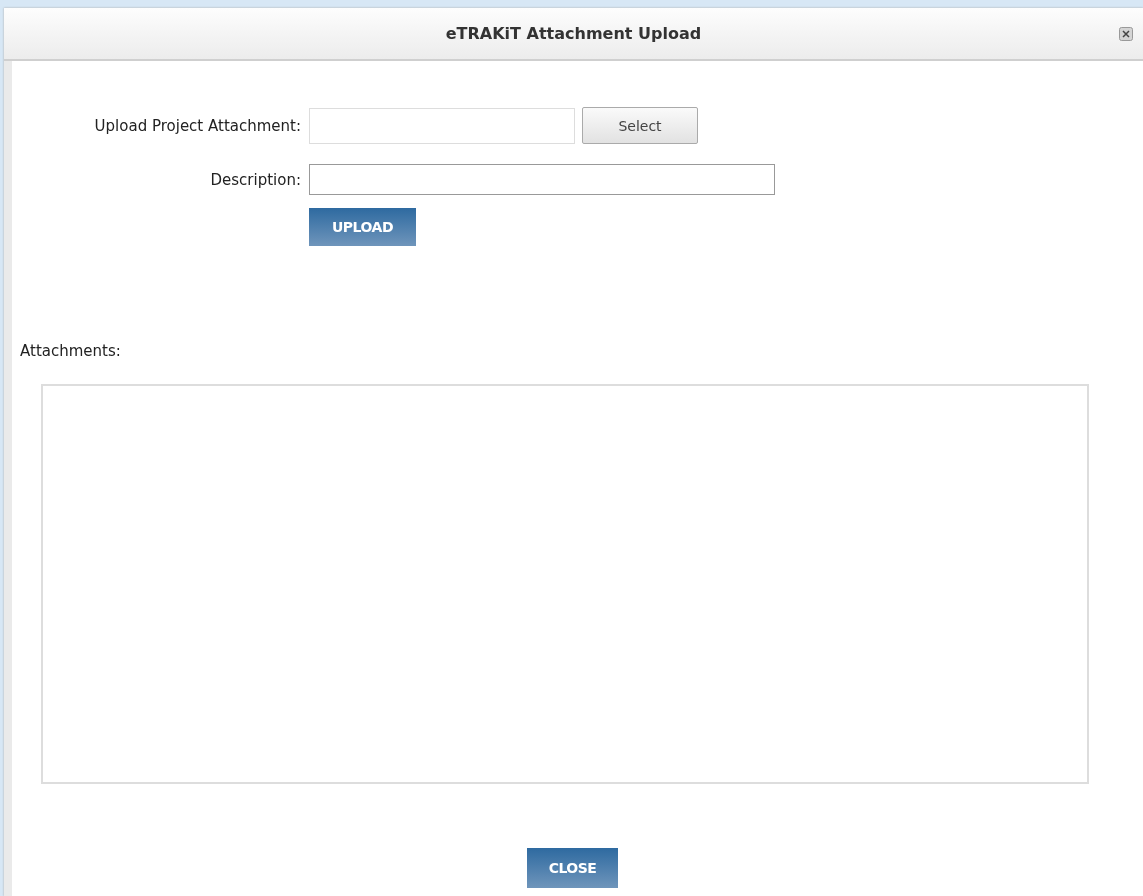 This screenshot has height=896, width=1143. Describe the element at coordinates (362, 227) in the screenshot. I see `upload-button: UPLOAD` at that location.